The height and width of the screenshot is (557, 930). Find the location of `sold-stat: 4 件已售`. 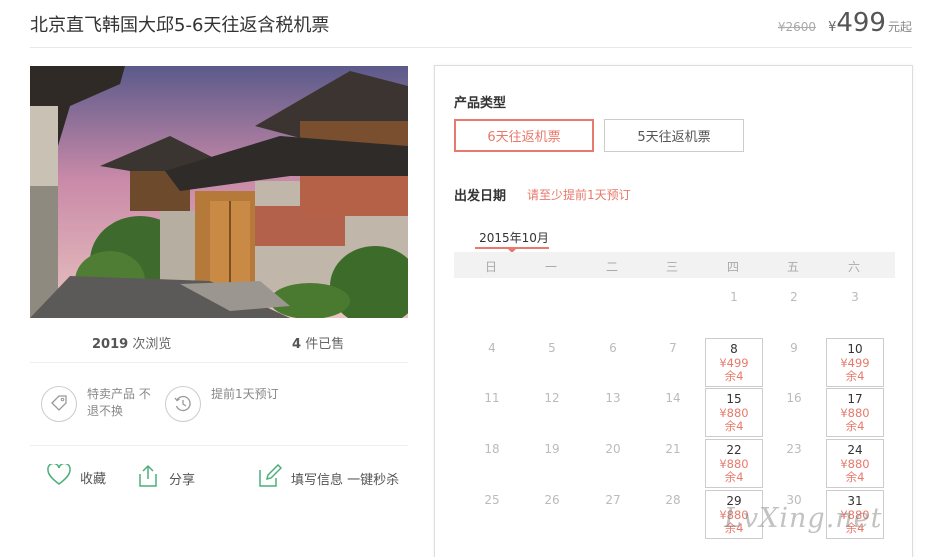

sold-stat: 4 件已售 is located at coordinates (318, 342).